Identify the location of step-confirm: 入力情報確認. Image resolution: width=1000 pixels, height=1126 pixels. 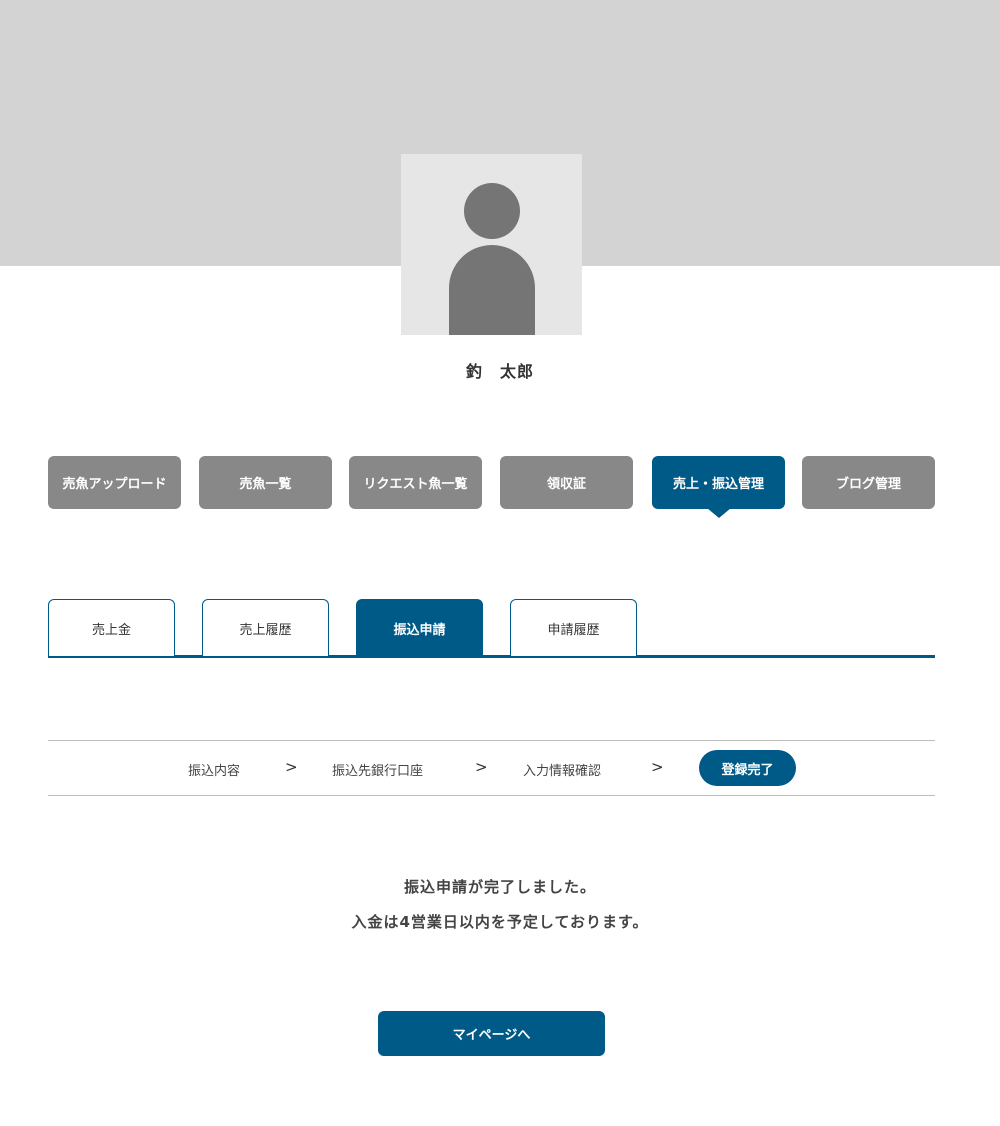
(562, 771).